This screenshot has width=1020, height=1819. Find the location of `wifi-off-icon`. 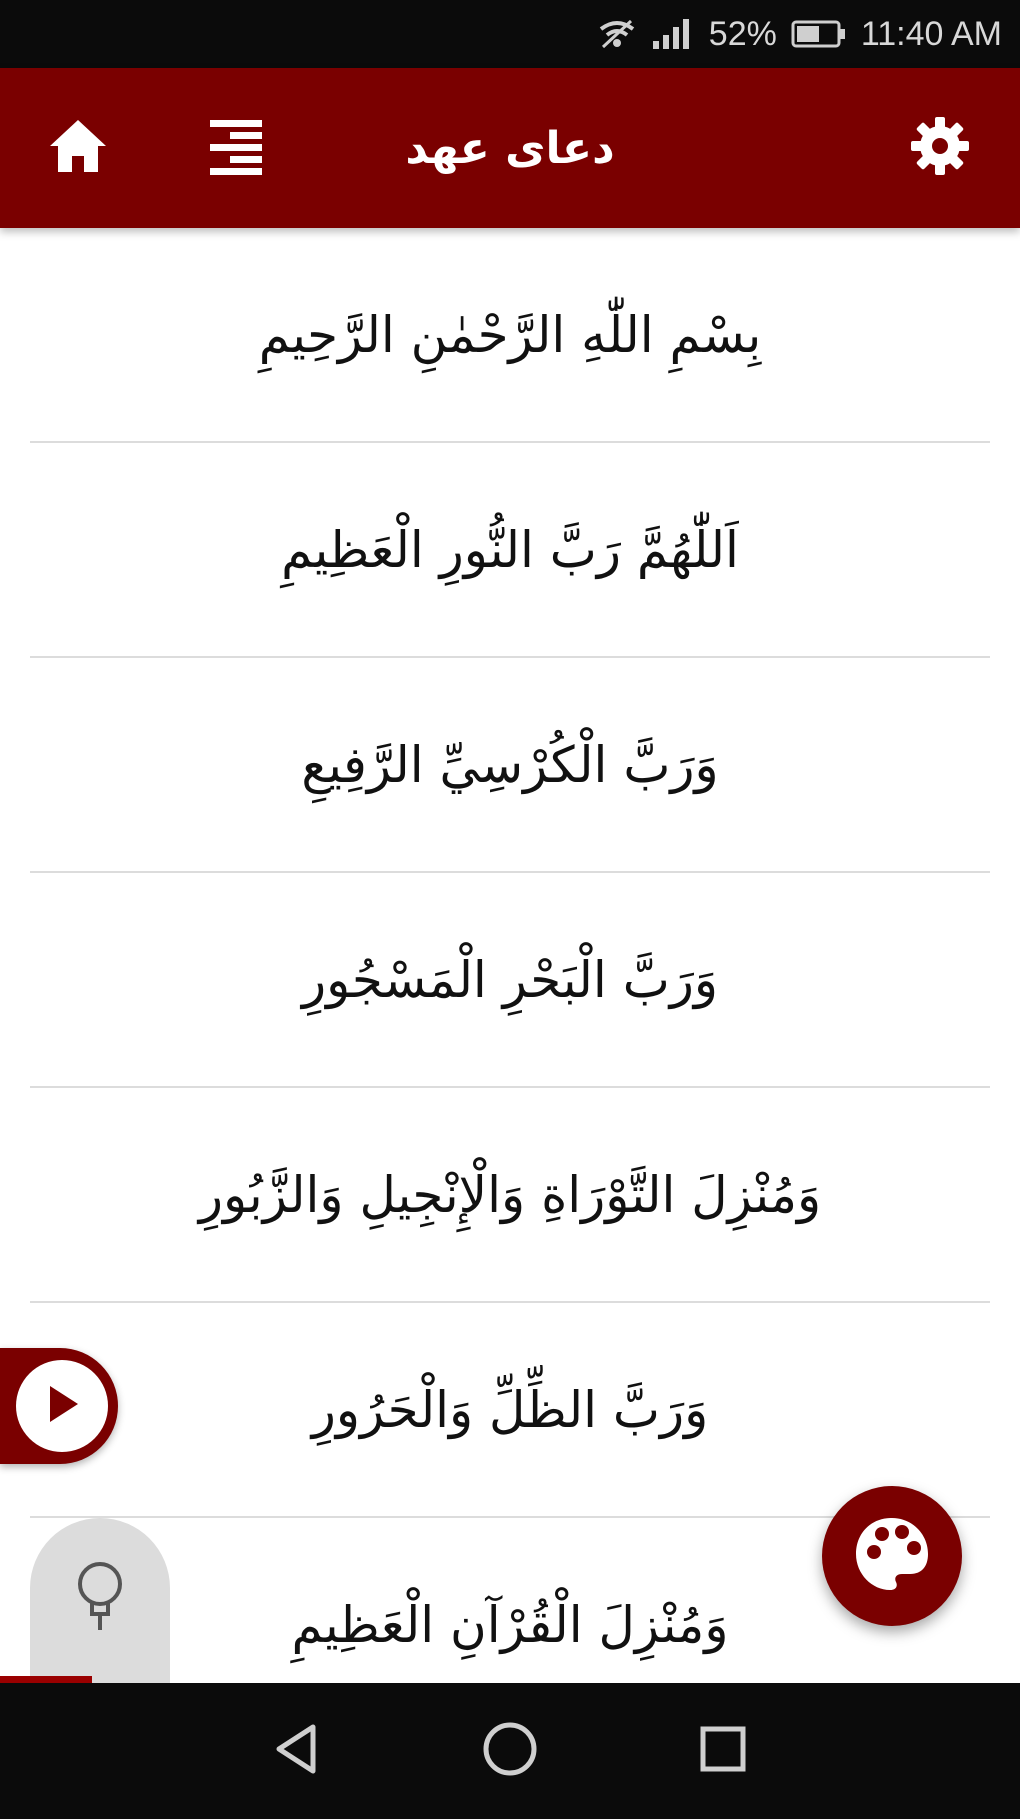

wifi-off-icon is located at coordinates (617, 34).